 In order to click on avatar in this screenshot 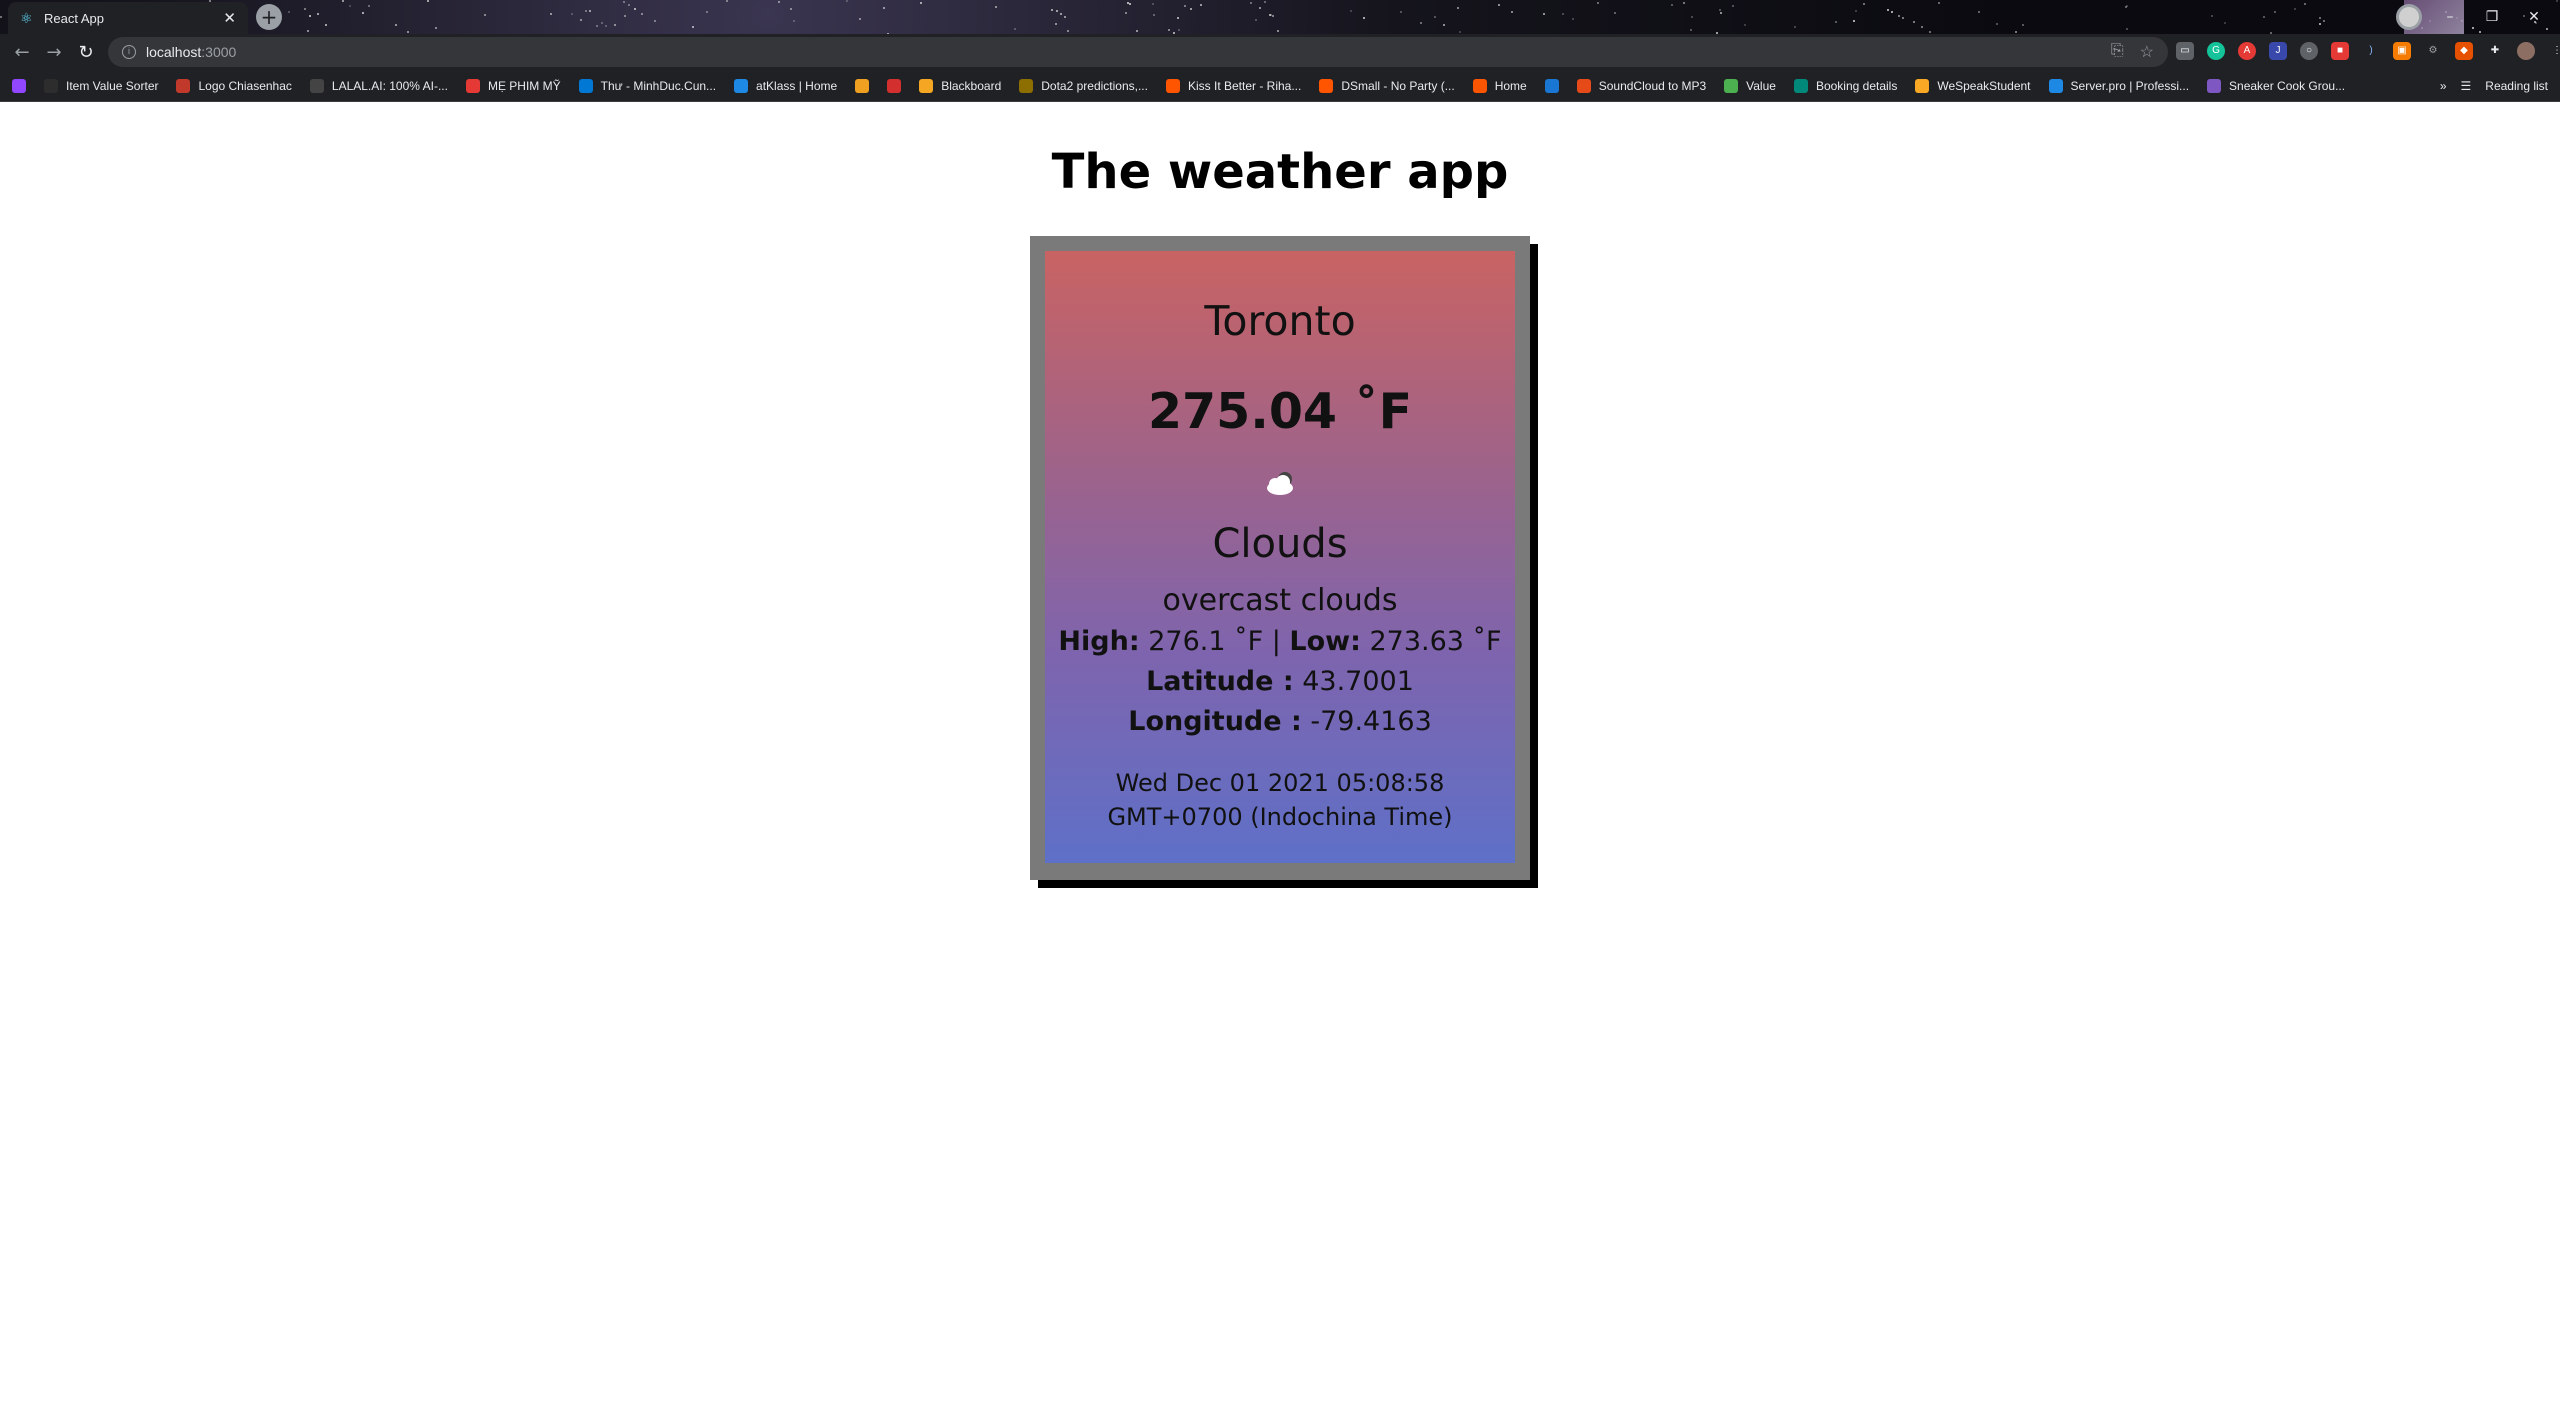, I will do `click(2526, 51)`.